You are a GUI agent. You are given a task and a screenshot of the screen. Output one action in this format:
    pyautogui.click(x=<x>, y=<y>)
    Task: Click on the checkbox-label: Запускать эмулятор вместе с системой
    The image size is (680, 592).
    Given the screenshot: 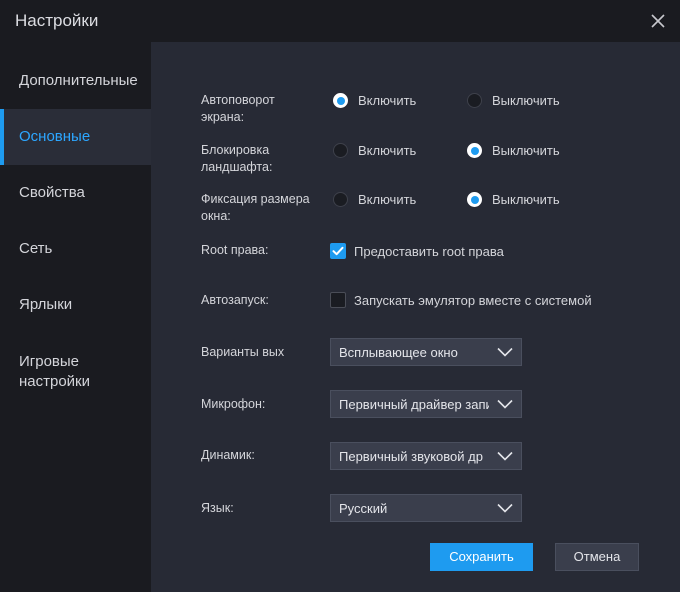 What is the action you would take?
    pyautogui.click(x=473, y=300)
    